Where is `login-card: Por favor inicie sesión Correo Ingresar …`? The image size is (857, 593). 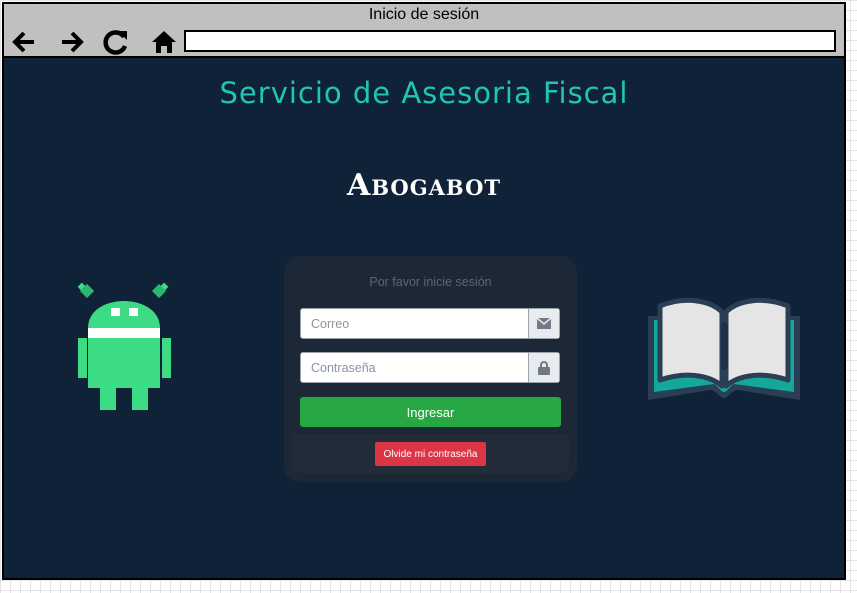
login-card: Por favor inicie sesión Correo Ingresar … is located at coordinates (430, 369).